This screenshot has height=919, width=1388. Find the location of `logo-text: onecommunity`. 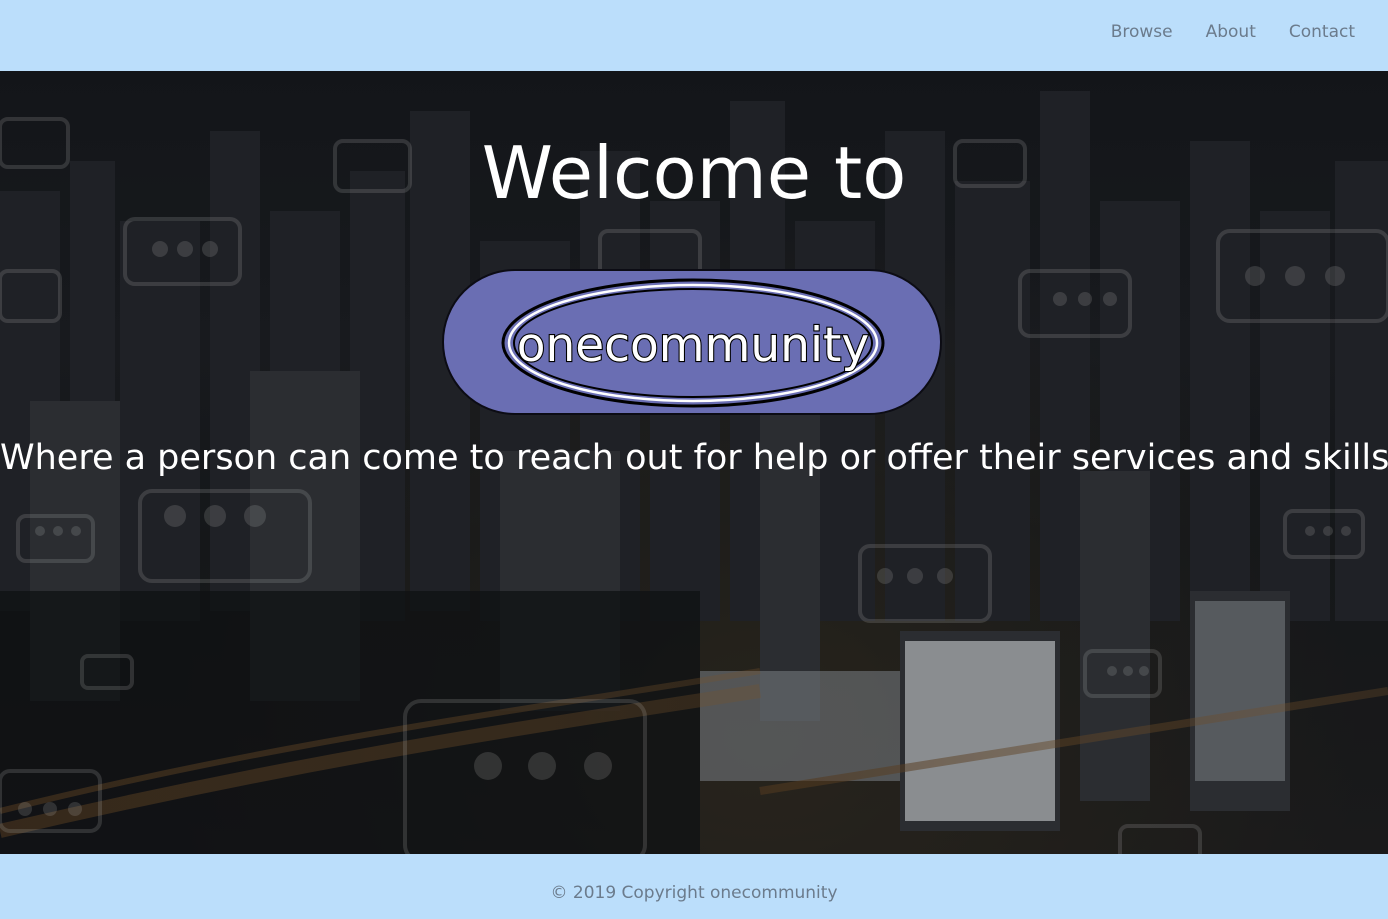

logo-text: onecommunity is located at coordinates (693, 345).